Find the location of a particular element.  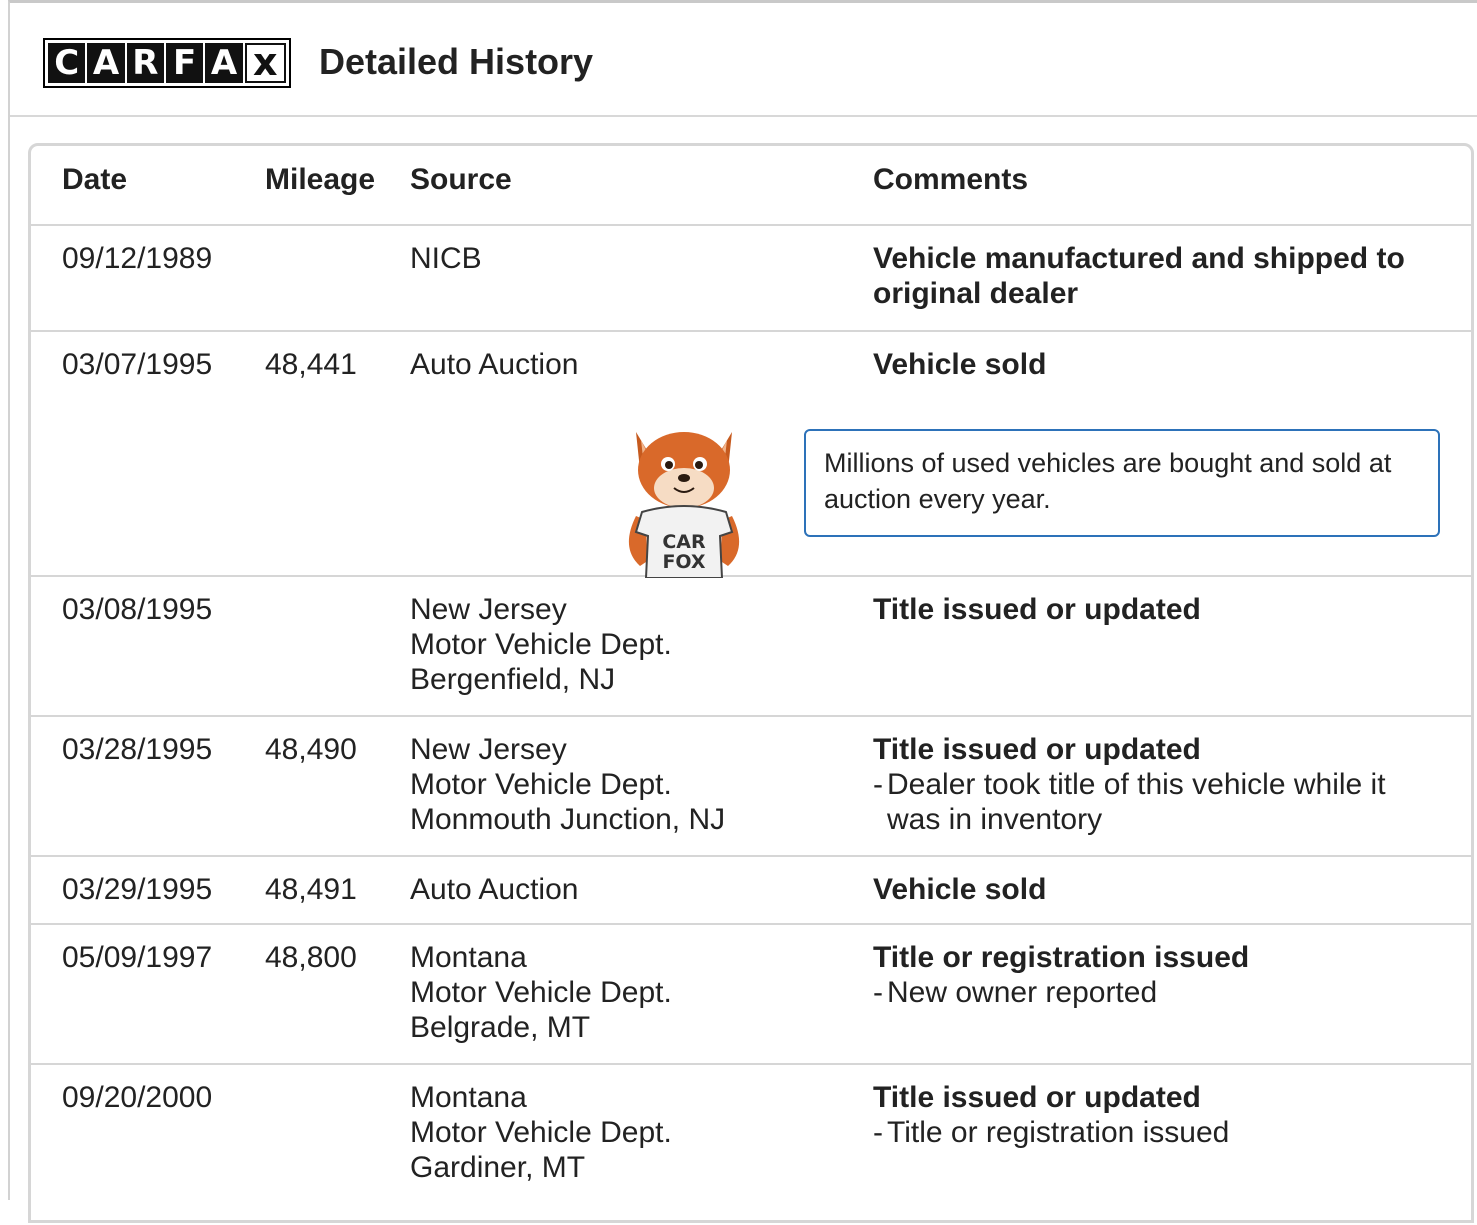

row-source: Montana Motor Vehicle Dept. Belgrade, MT is located at coordinates (630, 992).